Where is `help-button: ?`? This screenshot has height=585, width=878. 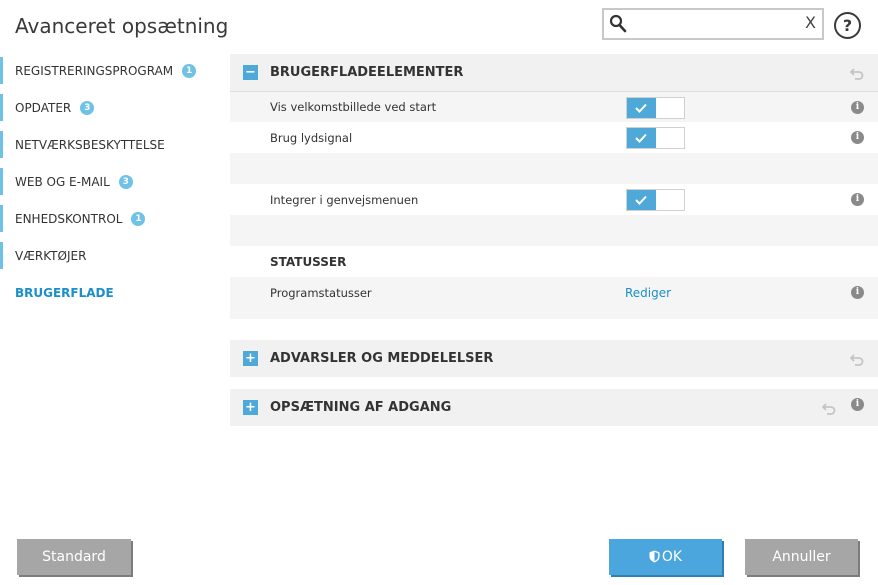
help-button: ? is located at coordinates (847, 25).